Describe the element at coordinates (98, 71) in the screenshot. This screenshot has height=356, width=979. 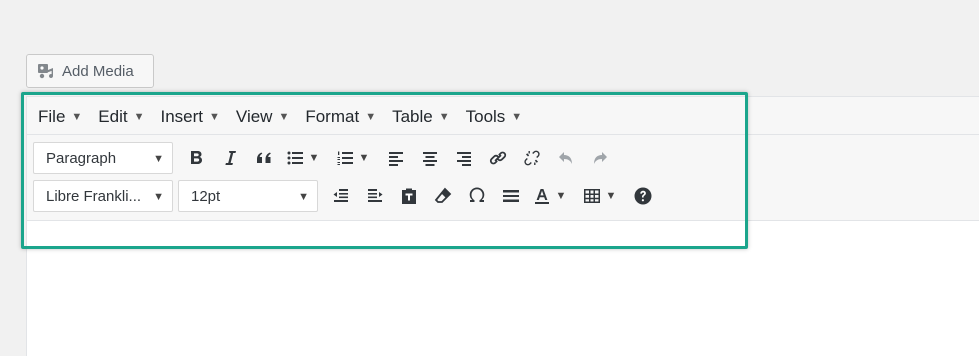
I see `add-media-label: Add Media` at that location.